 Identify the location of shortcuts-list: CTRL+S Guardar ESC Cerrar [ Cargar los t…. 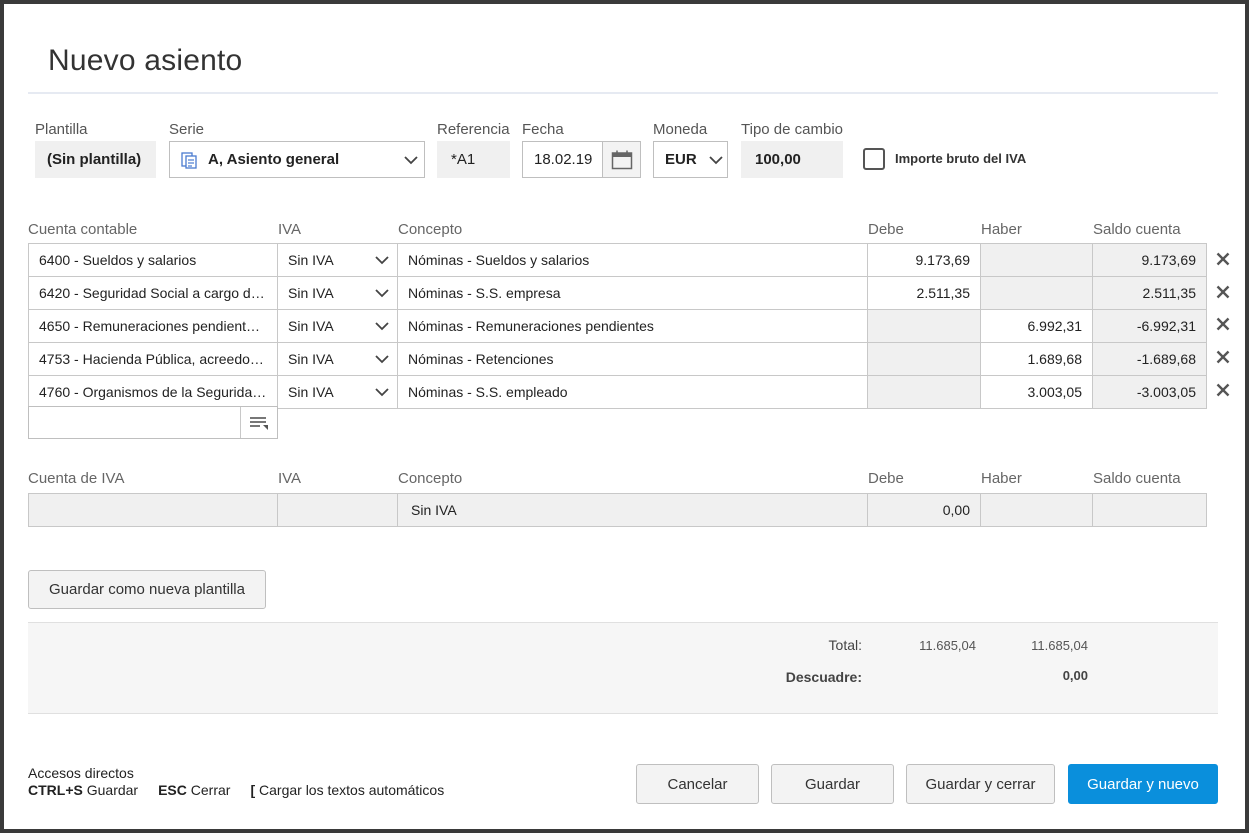
(236, 790).